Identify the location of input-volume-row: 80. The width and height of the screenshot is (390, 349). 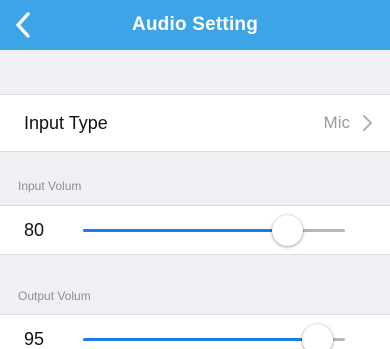
(195, 230).